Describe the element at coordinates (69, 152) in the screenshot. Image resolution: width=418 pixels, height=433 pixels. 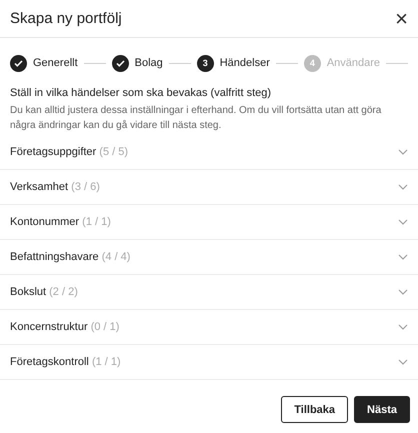
I see `accordion-header: Företagsuppgifter (5 / 5)` at that location.